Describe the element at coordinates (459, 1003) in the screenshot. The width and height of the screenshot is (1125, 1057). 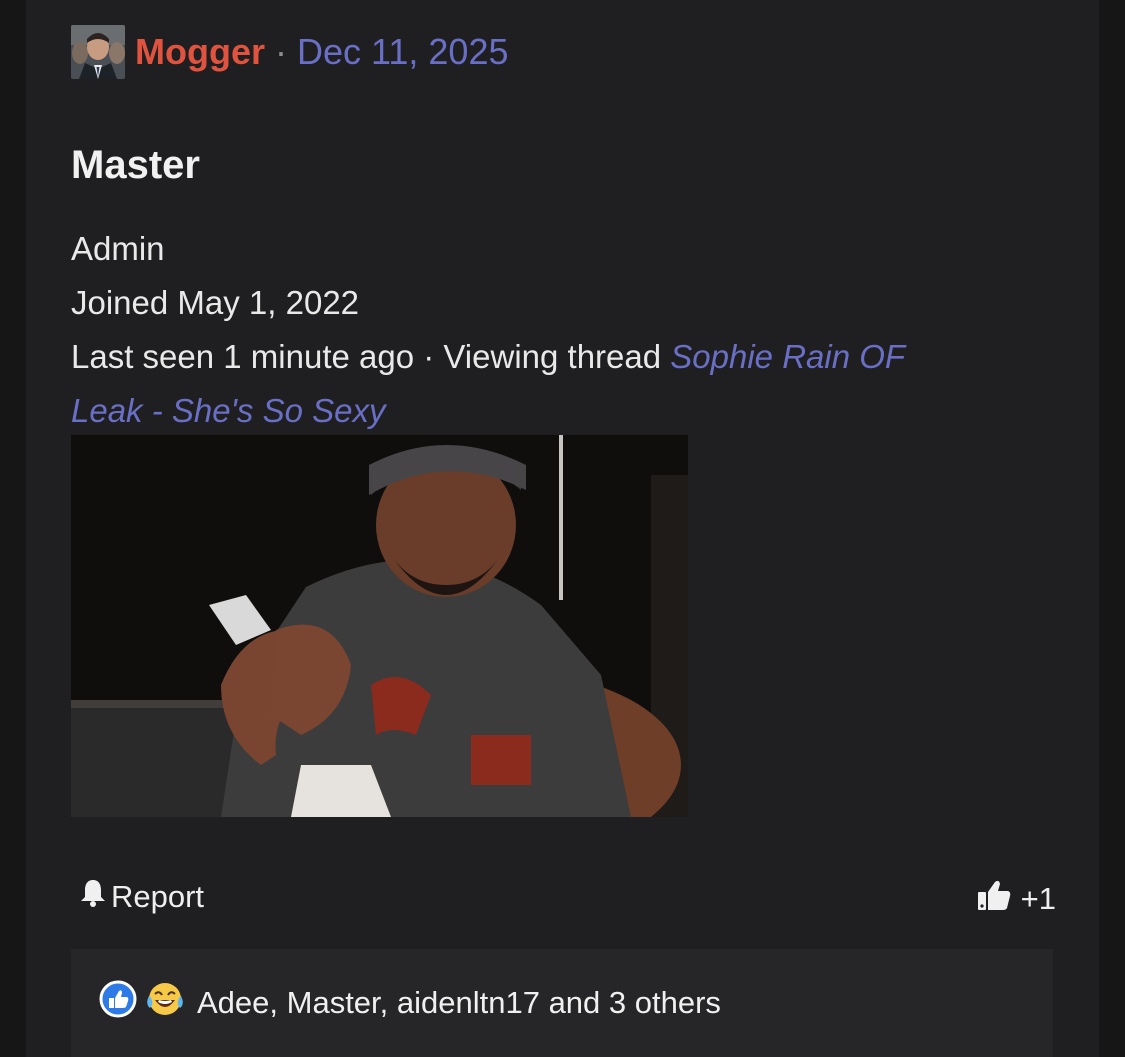
I see `reactions-summary: Adee, Master, aidenltn17 and 3 others` at that location.